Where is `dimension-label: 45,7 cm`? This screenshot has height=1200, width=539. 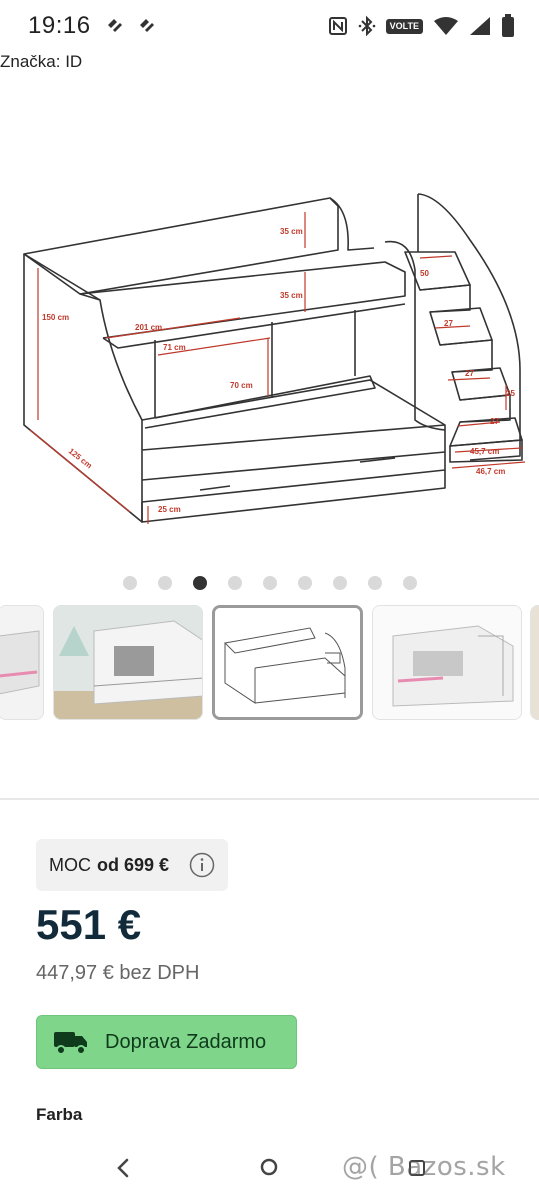
dimension-label: 45,7 cm is located at coordinates (484, 451).